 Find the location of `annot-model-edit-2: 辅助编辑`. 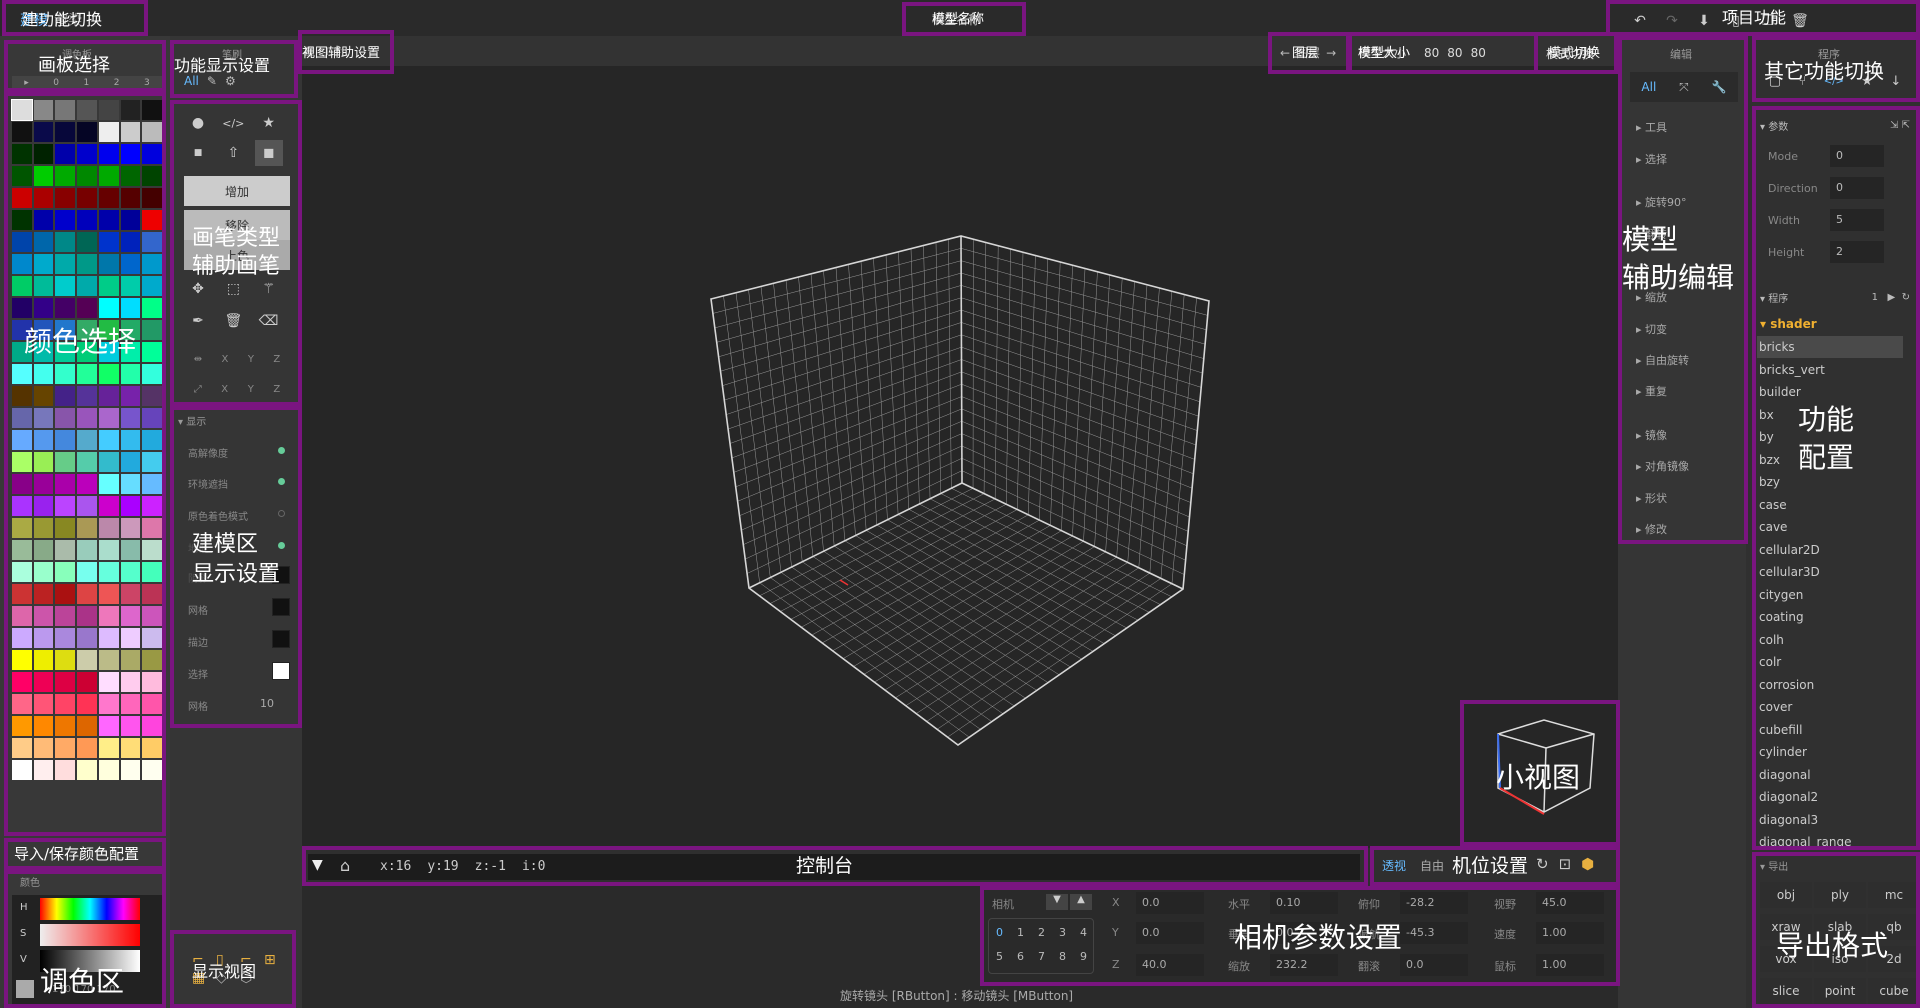

annot-model-edit-2: 辅助编辑 is located at coordinates (1678, 277).